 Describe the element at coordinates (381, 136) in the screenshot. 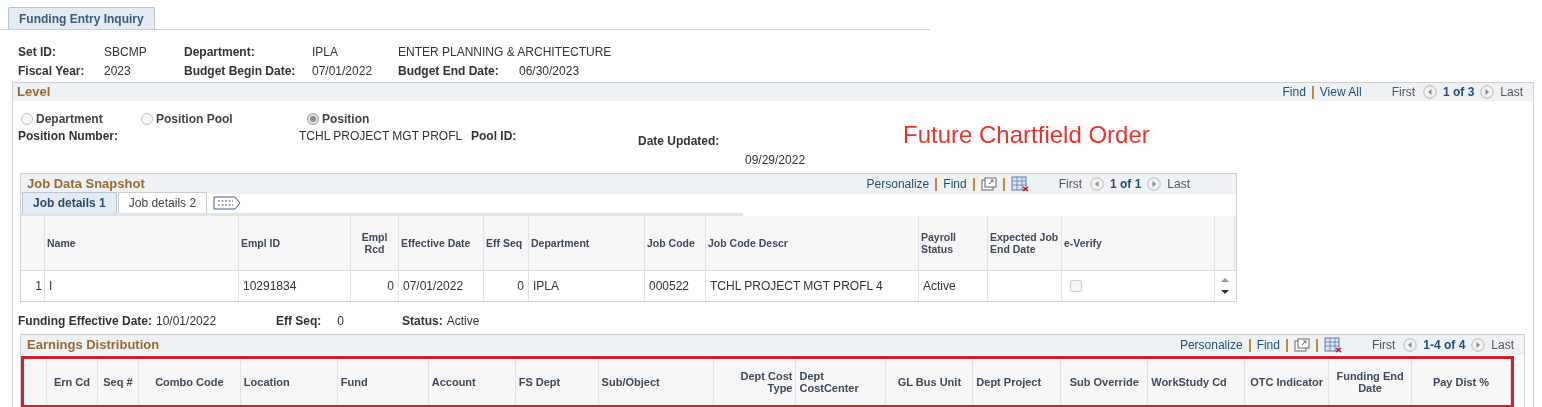

I see `field-value: TCHL PROJECT MGT PROFL` at that location.